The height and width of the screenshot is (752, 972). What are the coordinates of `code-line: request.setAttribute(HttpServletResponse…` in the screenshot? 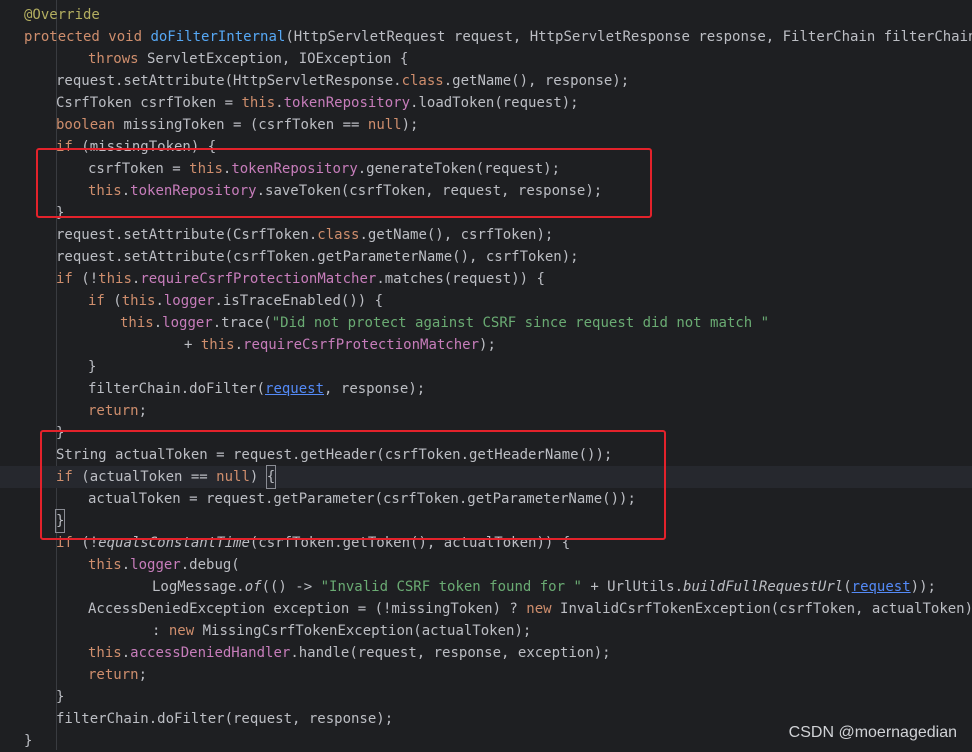 It's located at (486, 81).